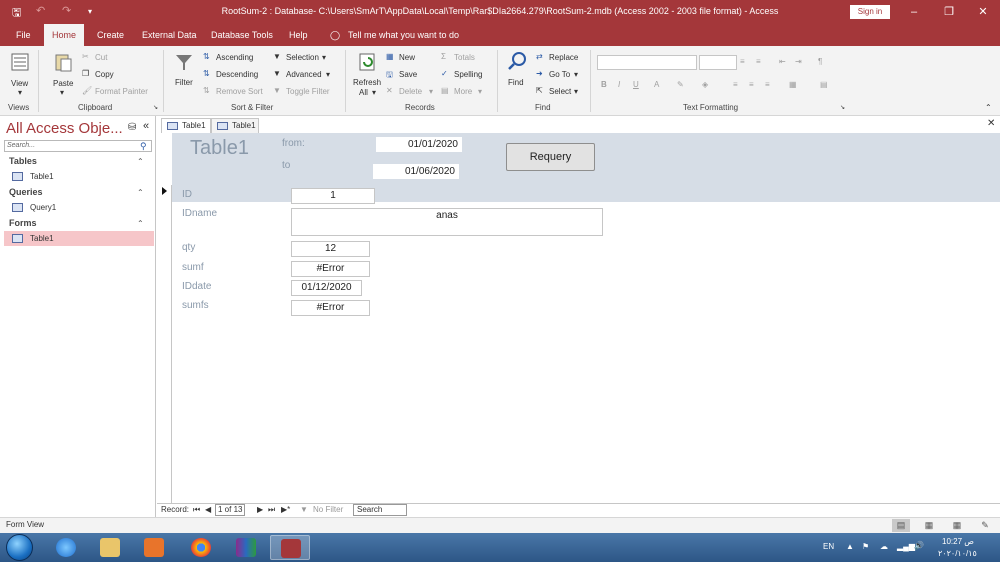  I want to click on refresh-all-icon, so click(367, 62).